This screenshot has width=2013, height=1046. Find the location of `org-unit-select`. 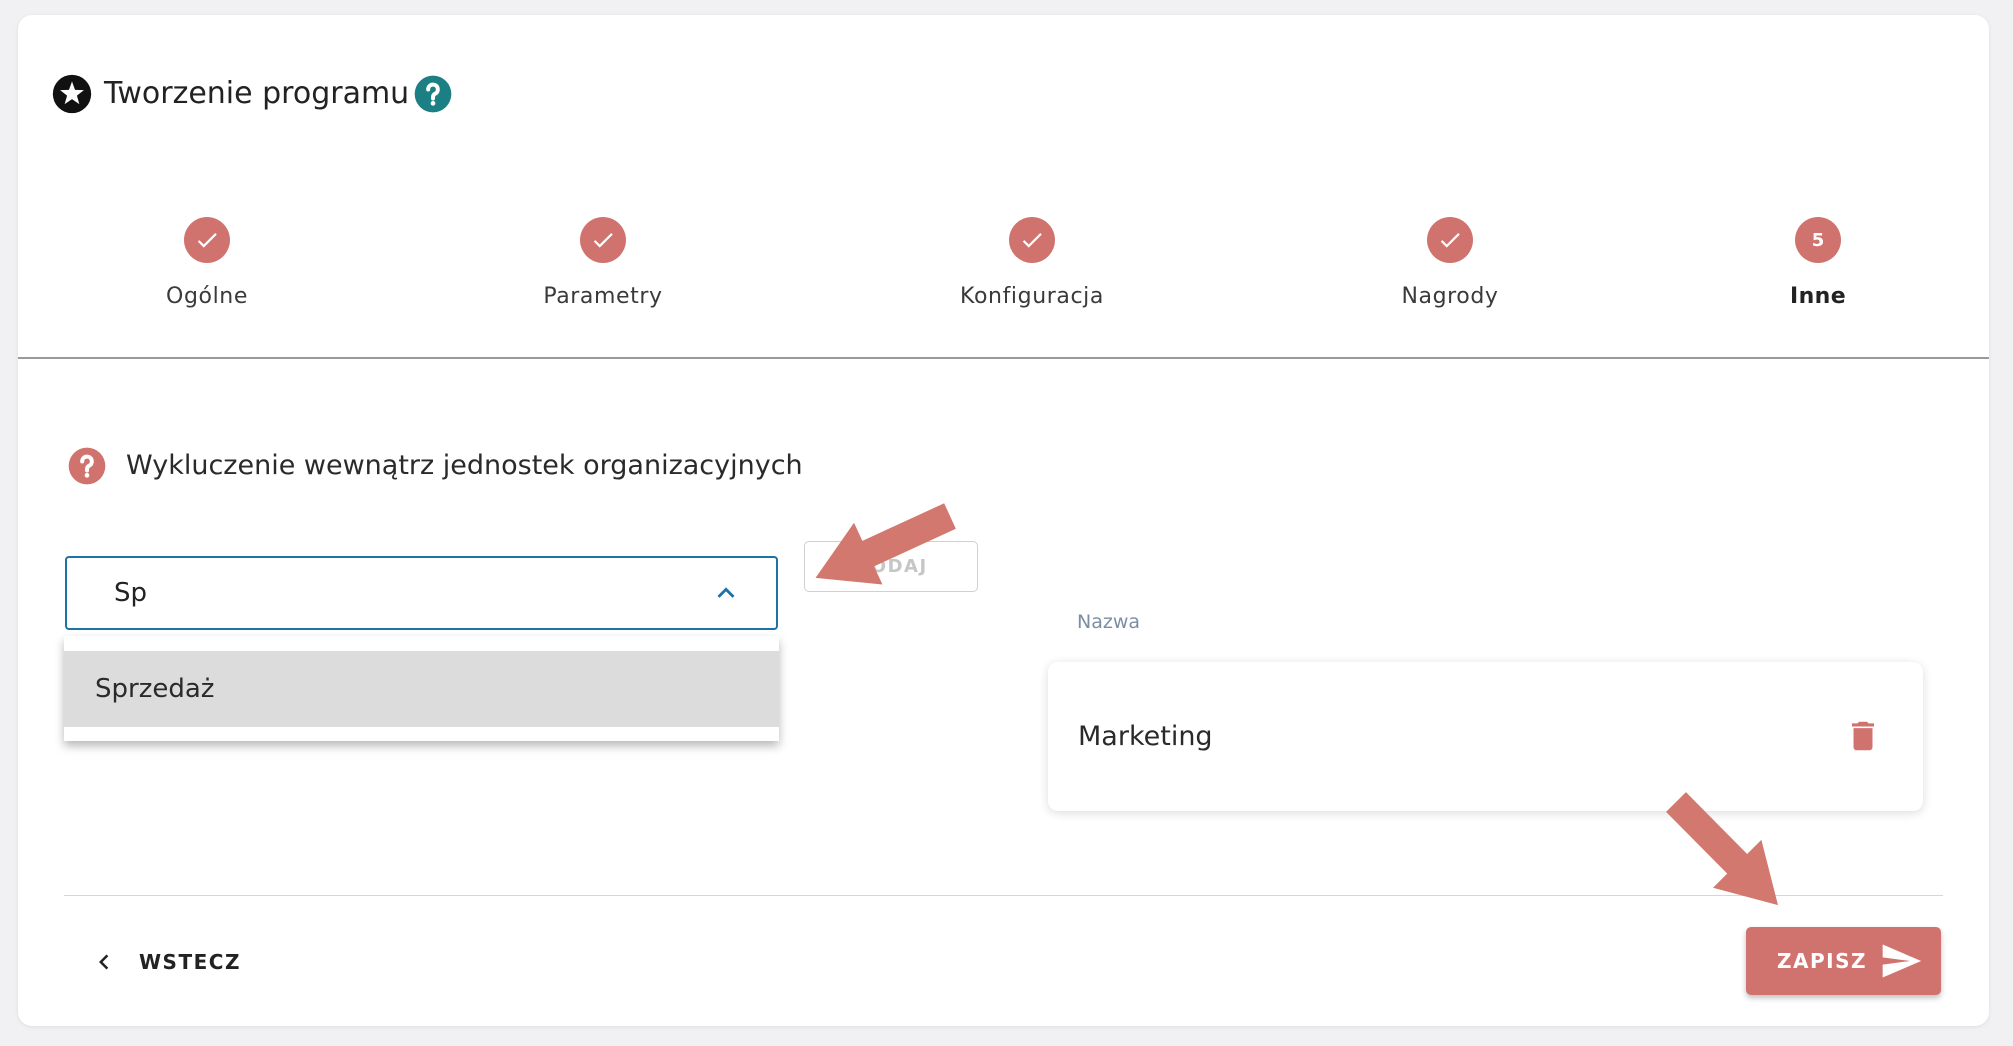

org-unit-select is located at coordinates (421, 593).